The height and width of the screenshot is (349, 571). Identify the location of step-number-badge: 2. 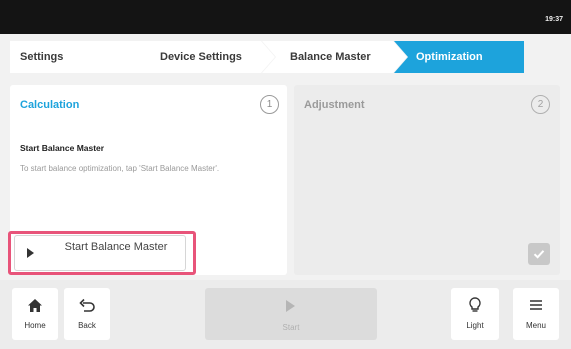
(540, 104).